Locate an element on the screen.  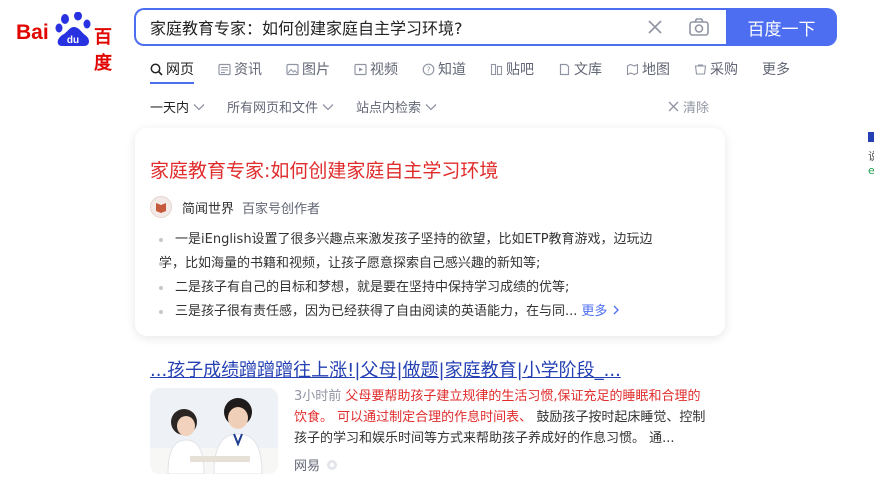
right-sidebar-edge: 说 e is located at coordinates (871, 155).